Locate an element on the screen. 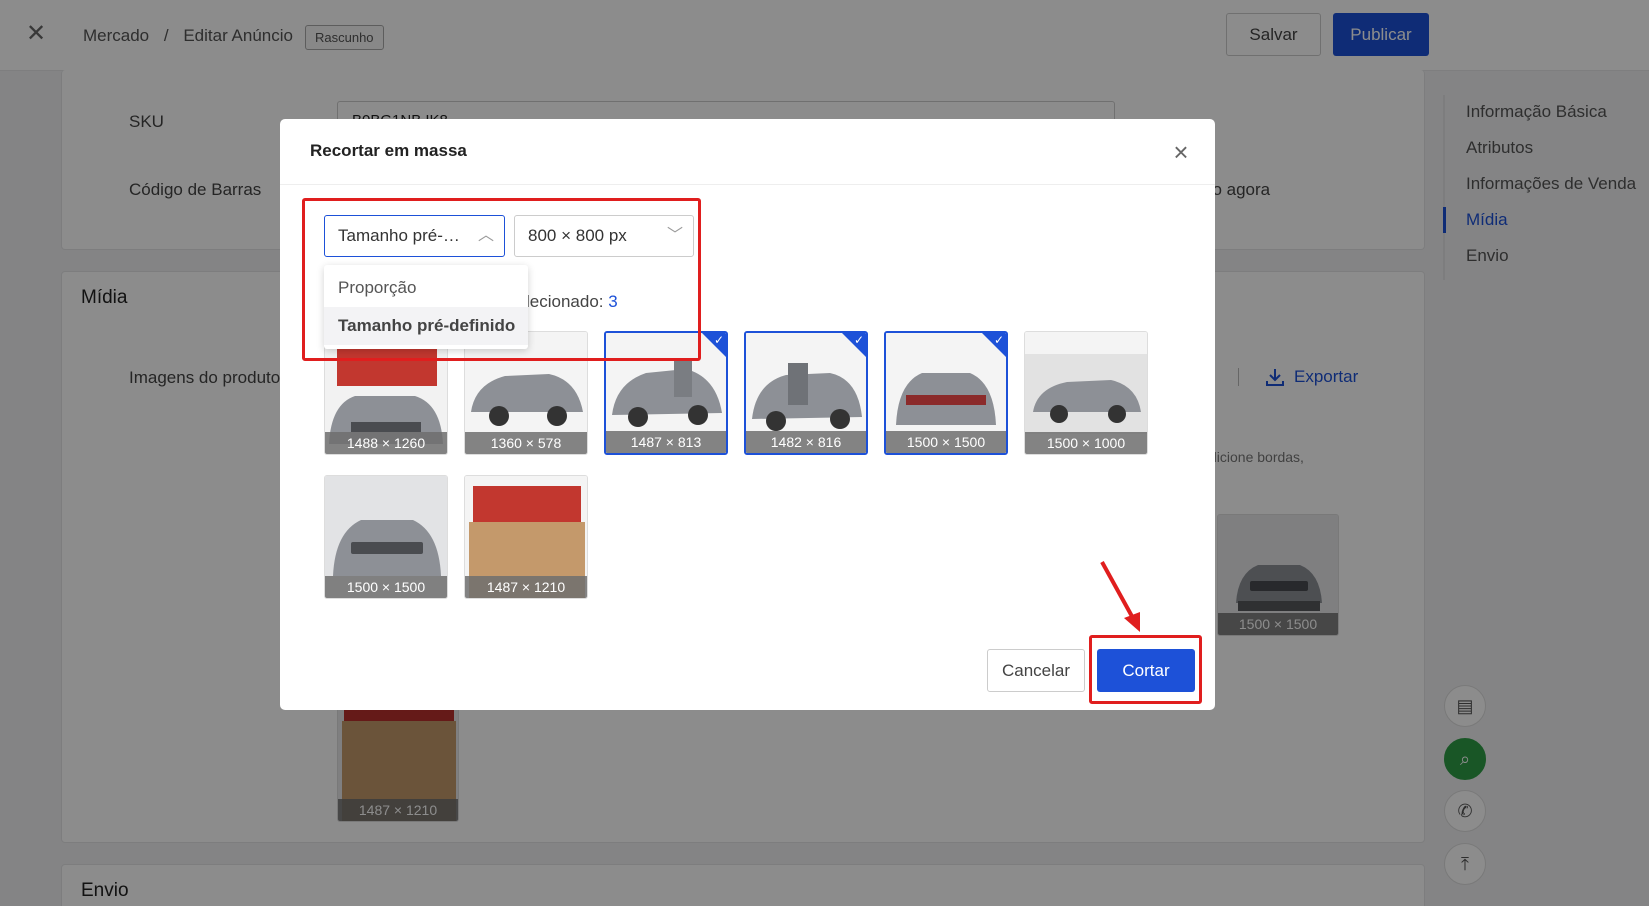 This screenshot has width=1649, height=906. image-dimensions: 1488 × 1260 is located at coordinates (386, 443).